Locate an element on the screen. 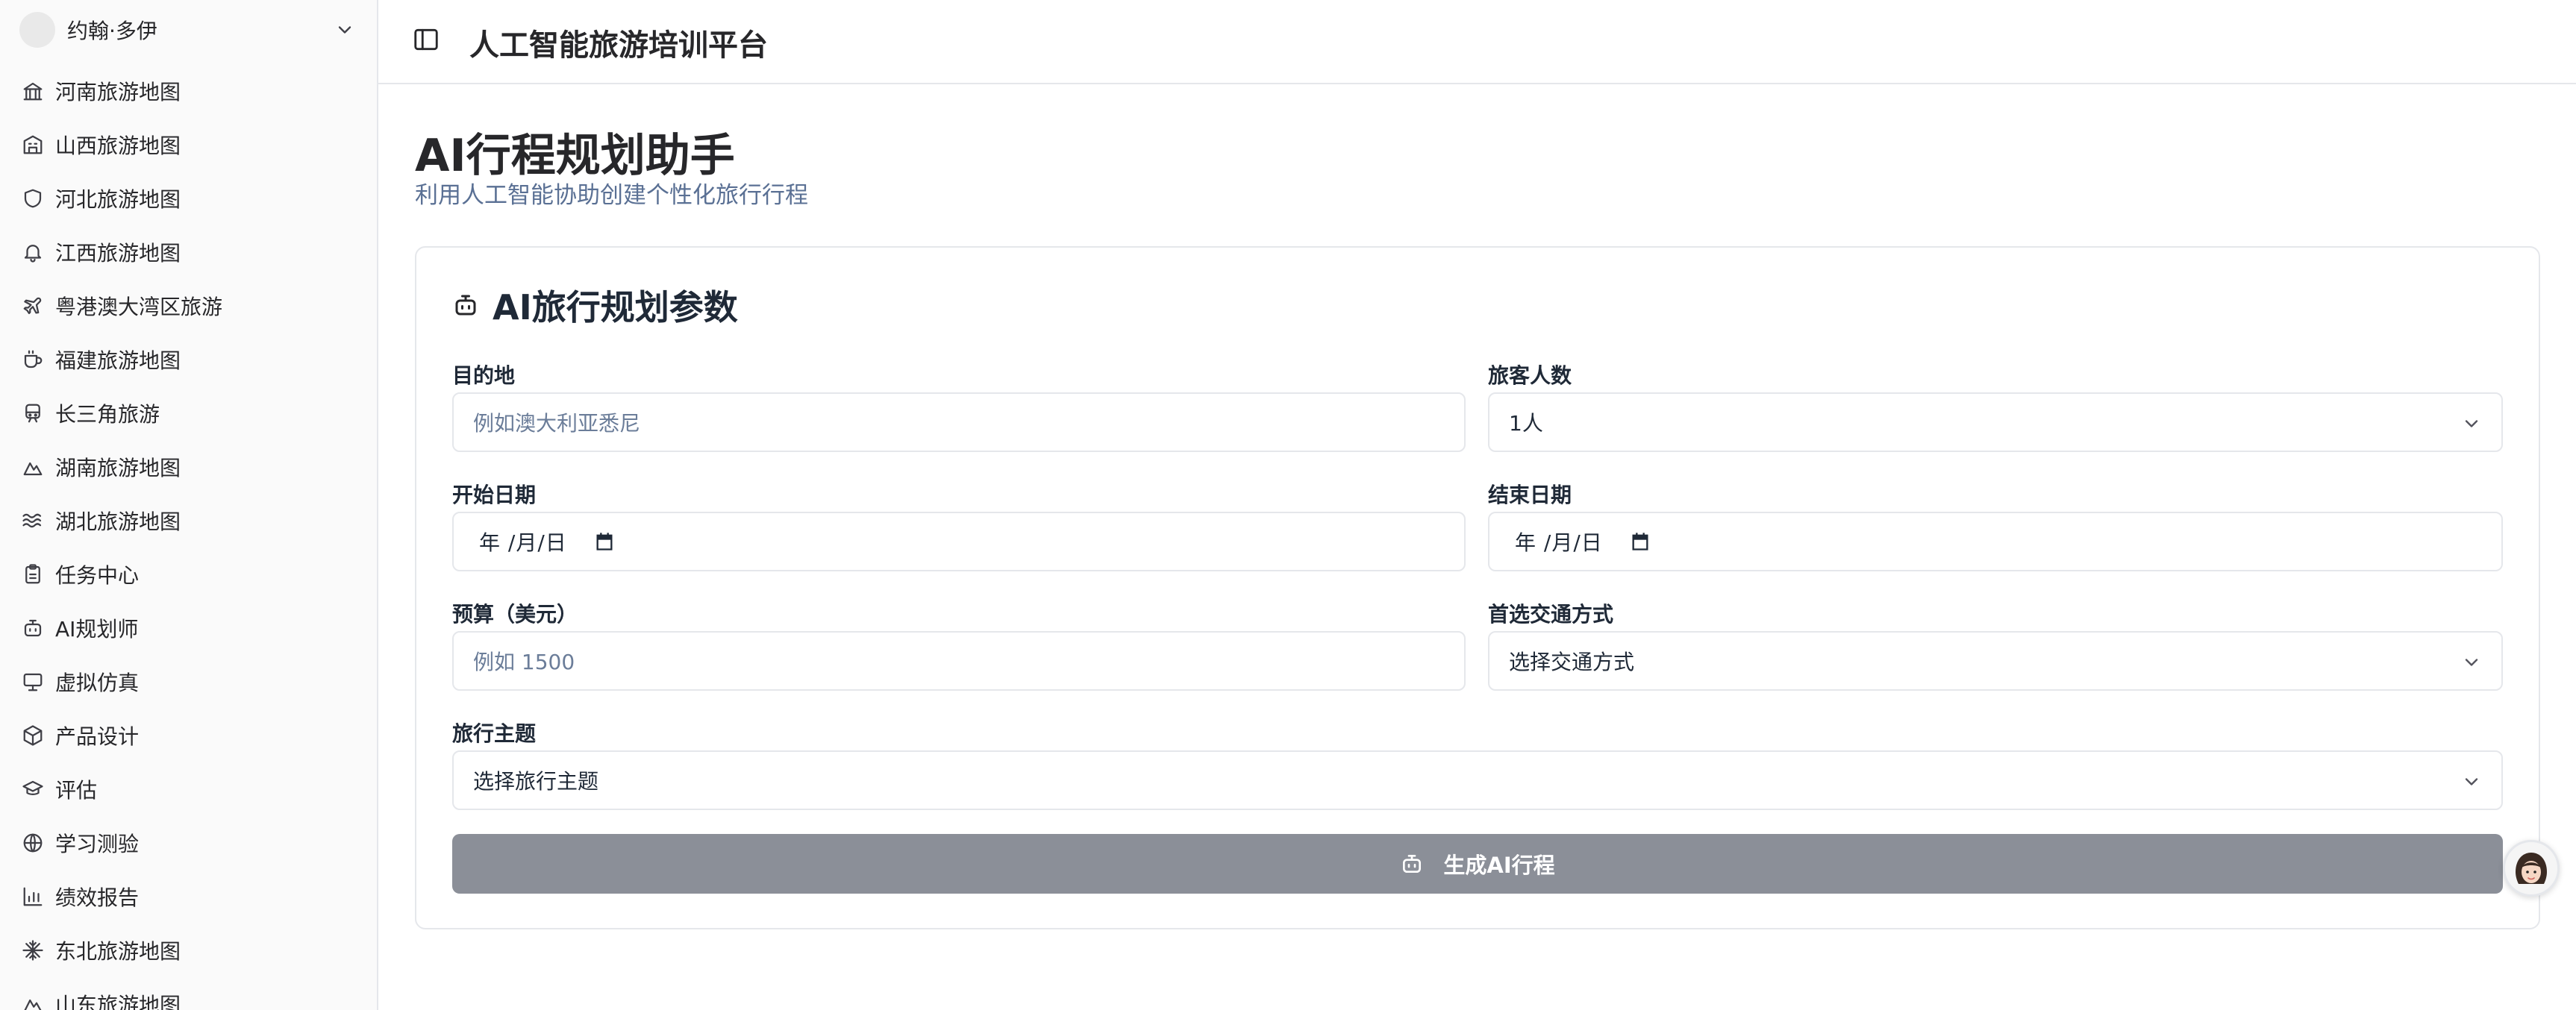  plane-icon is located at coordinates (32, 305).